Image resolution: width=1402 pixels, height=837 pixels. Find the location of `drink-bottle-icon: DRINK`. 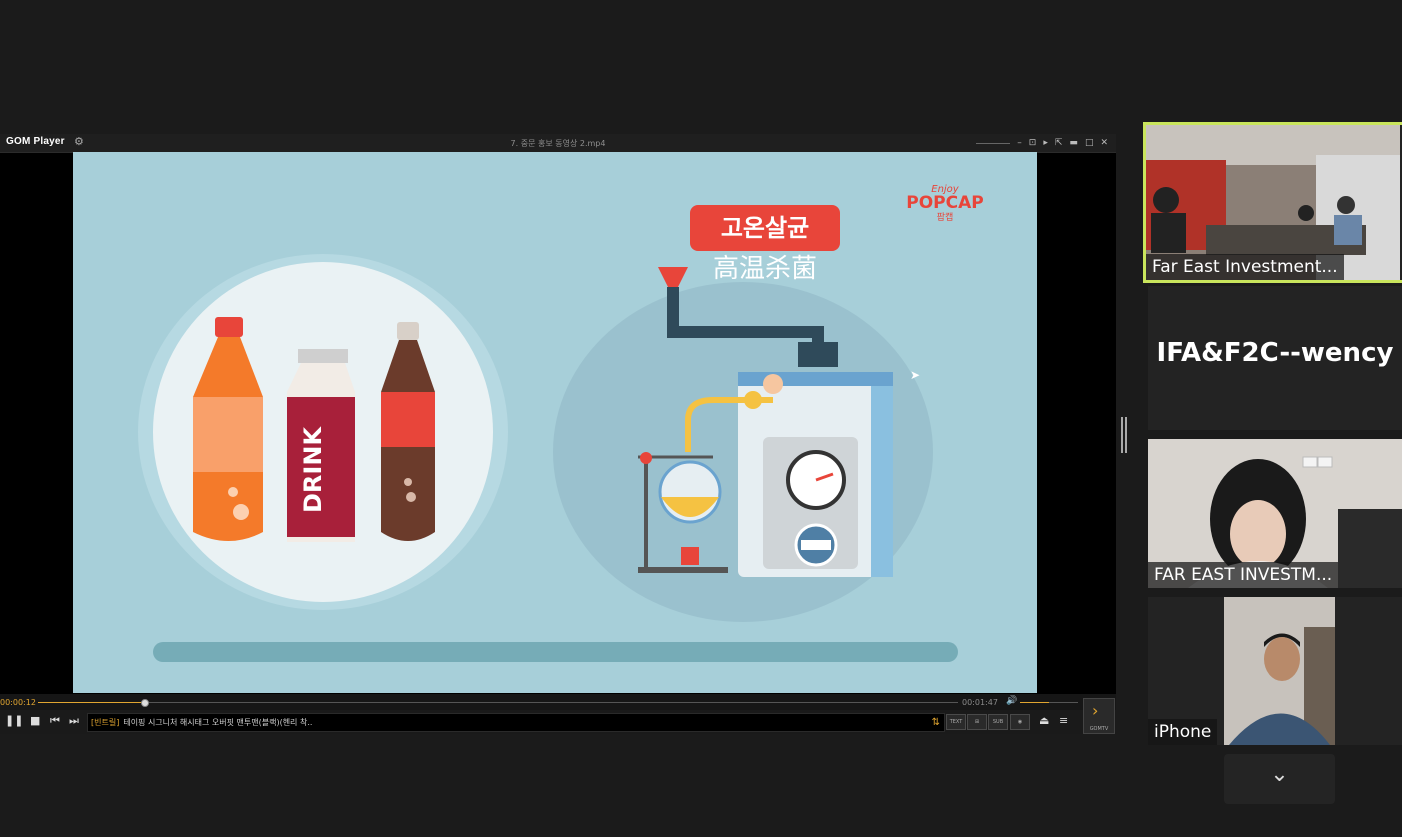

drink-bottle-icon: DRINK is located at coordinates (321, 445).